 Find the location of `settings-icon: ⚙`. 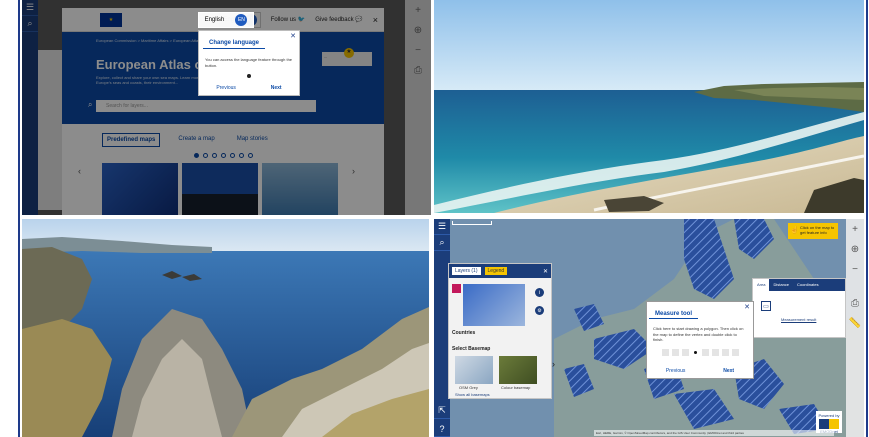

settings-icon: ⚙ is located at coordinates (539, 310).